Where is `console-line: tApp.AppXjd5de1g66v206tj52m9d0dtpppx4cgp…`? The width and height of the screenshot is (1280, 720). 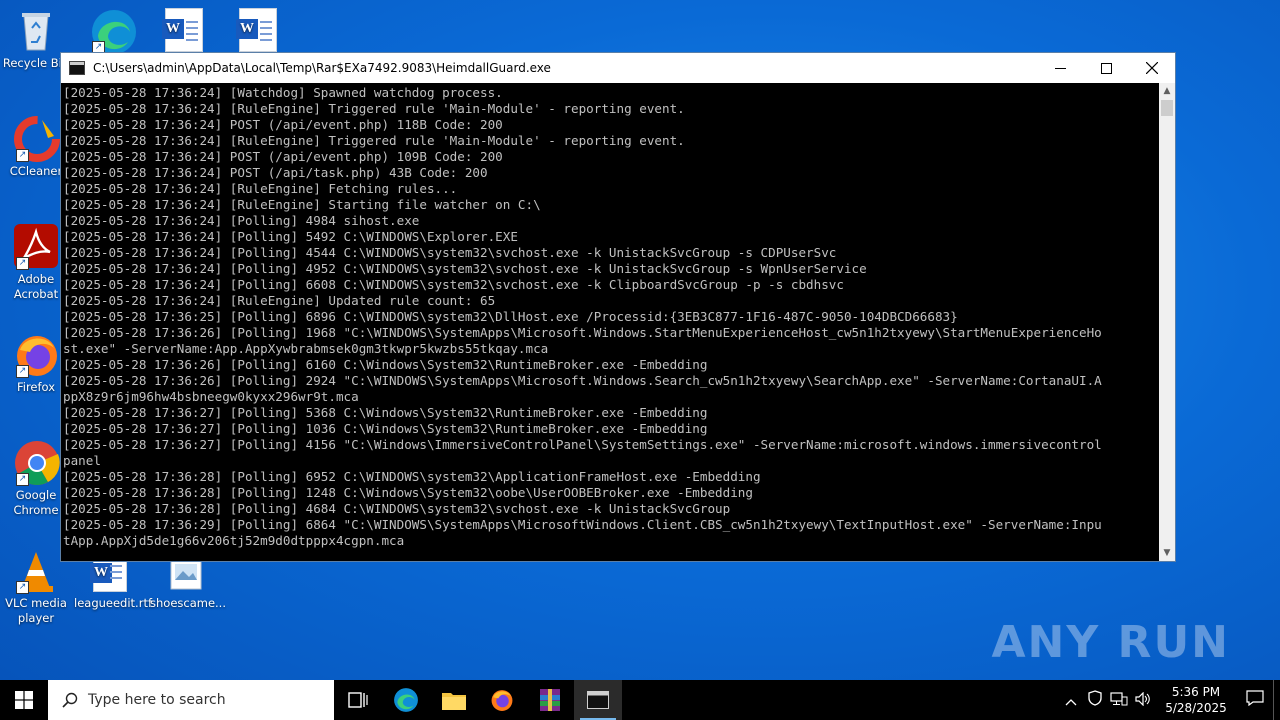 console-line: tApp.AppXjd5de1g66v206tj52m9d0dtpppx4cgp… is located at coordinates (234, 540).